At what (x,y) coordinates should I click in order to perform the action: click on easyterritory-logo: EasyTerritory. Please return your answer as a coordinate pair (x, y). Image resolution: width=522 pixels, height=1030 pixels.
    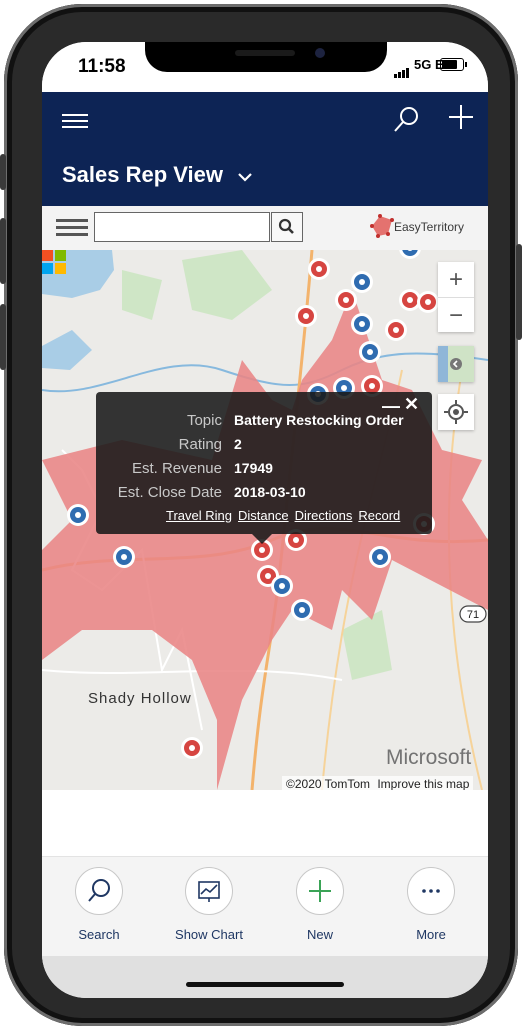
    Looking at the image, I should click on (426, 228).